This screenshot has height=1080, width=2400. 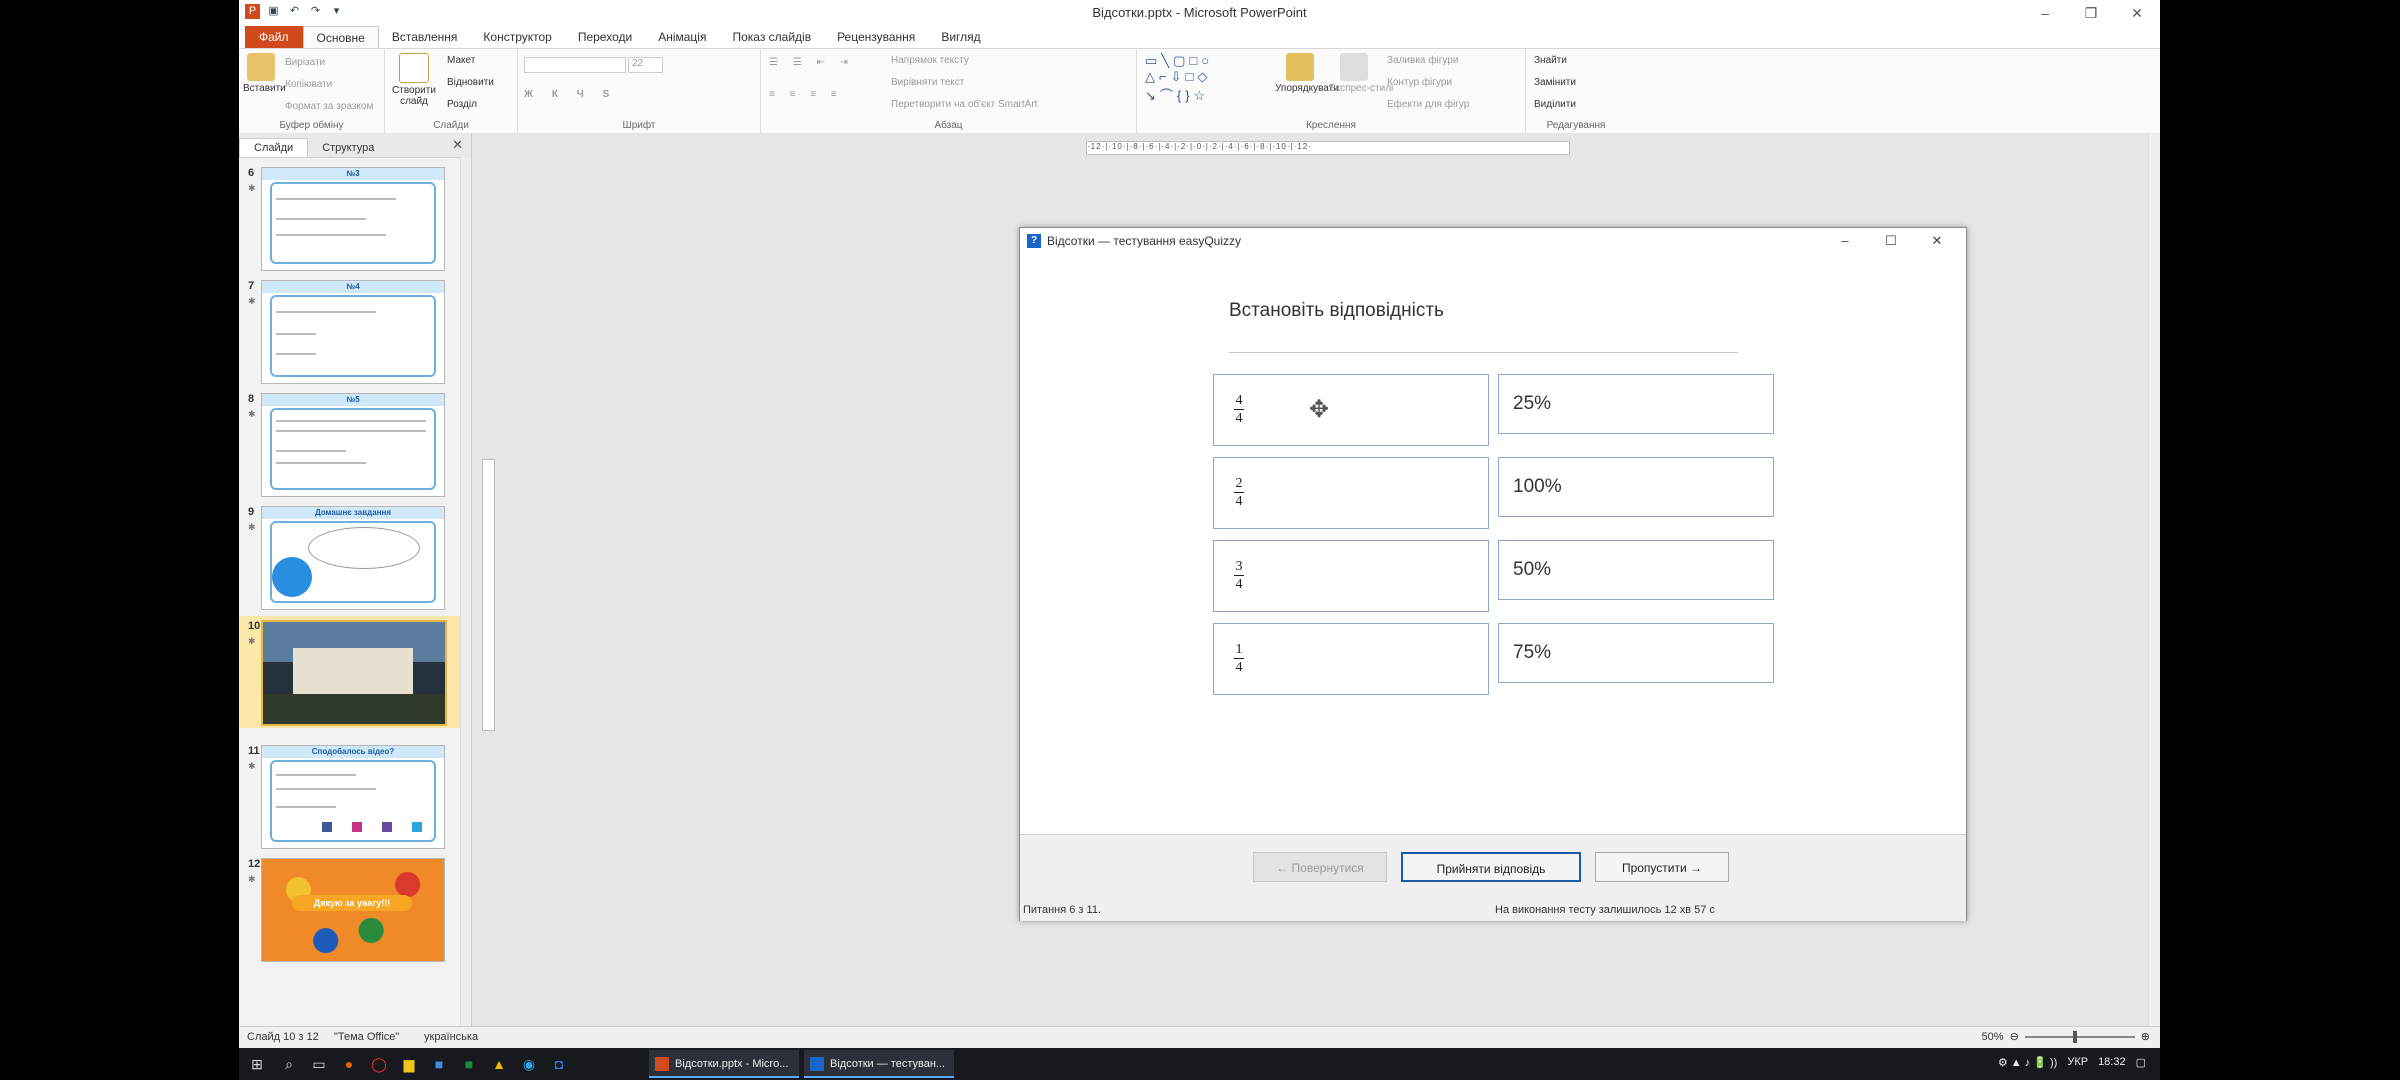 What do you see at coordinates (605, 37) in the screenshot?
I see `tab-transitions: Переходи` at bounding box center [605, 37].